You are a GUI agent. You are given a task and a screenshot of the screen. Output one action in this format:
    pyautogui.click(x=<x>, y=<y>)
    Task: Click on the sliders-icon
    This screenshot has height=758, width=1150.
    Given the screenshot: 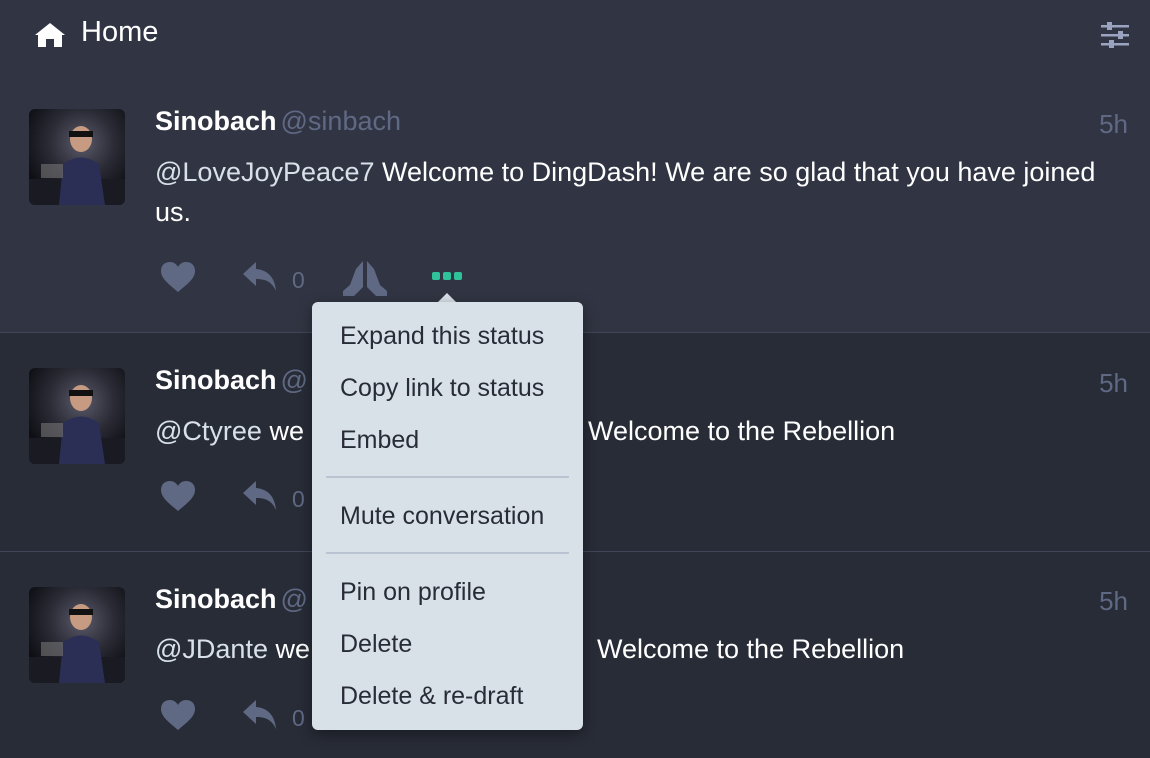 What is the action you would take?
    pyautogui.click(x=1115, y=35)
    